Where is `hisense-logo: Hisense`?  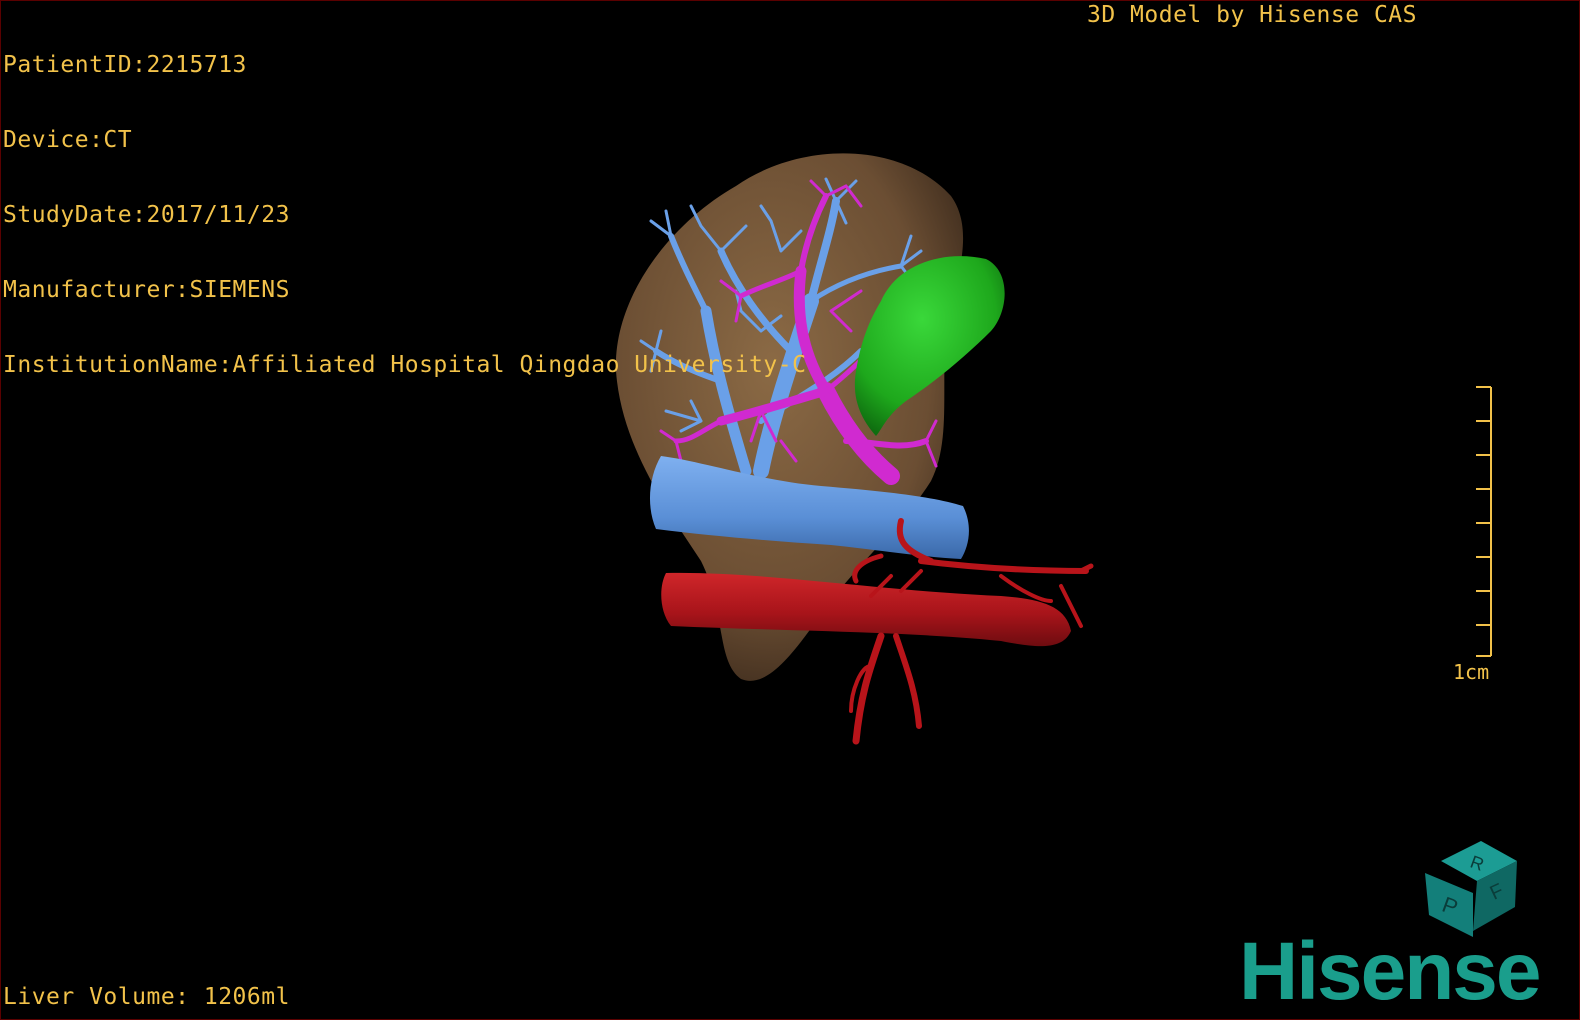 hisense-logo: Hisense is located at coordinates (1390, 971).